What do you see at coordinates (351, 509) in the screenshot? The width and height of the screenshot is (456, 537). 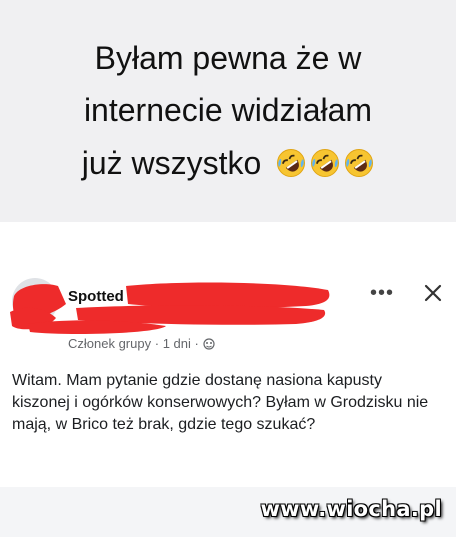 I see `site-watermark: www.wiocha.pl` at bounding box center [351, 509].